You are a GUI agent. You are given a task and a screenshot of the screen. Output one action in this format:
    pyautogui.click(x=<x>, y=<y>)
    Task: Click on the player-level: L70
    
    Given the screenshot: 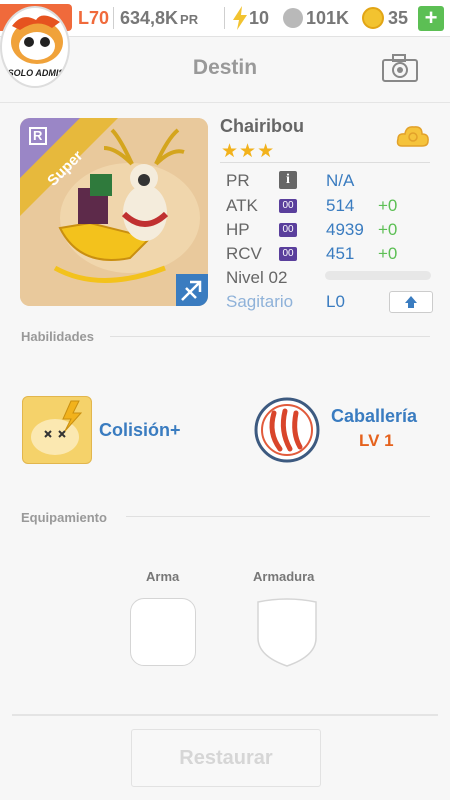 What is the action you would take?
    pyautogui.click(x=94, y=18)
    